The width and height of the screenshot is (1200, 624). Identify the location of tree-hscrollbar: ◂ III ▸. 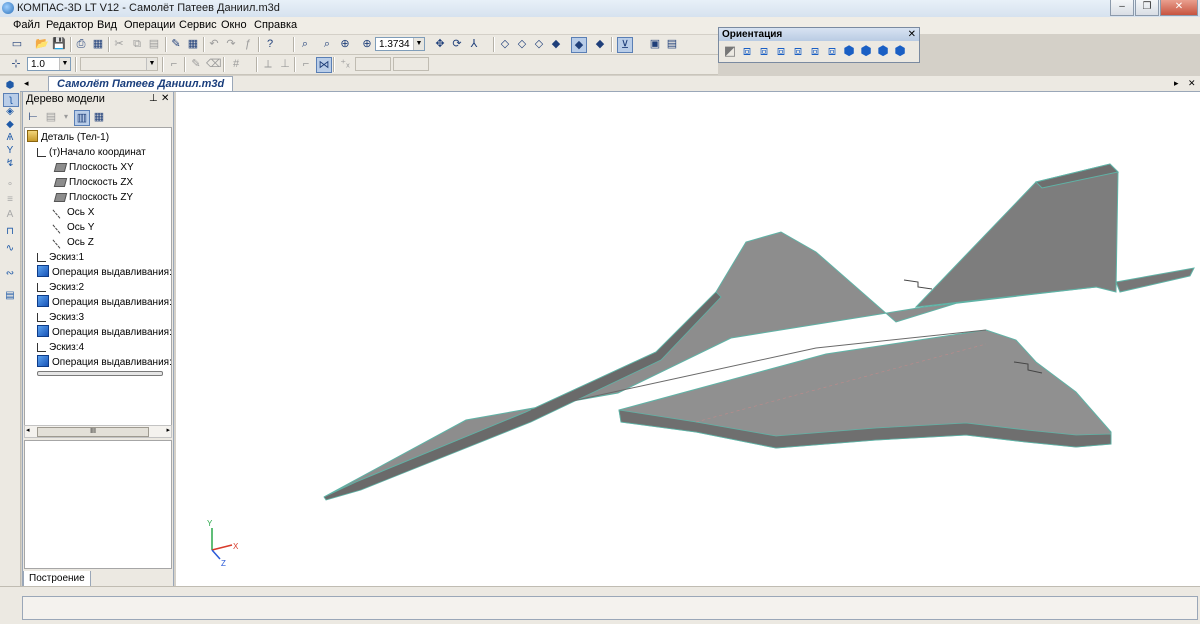
(98, 431).